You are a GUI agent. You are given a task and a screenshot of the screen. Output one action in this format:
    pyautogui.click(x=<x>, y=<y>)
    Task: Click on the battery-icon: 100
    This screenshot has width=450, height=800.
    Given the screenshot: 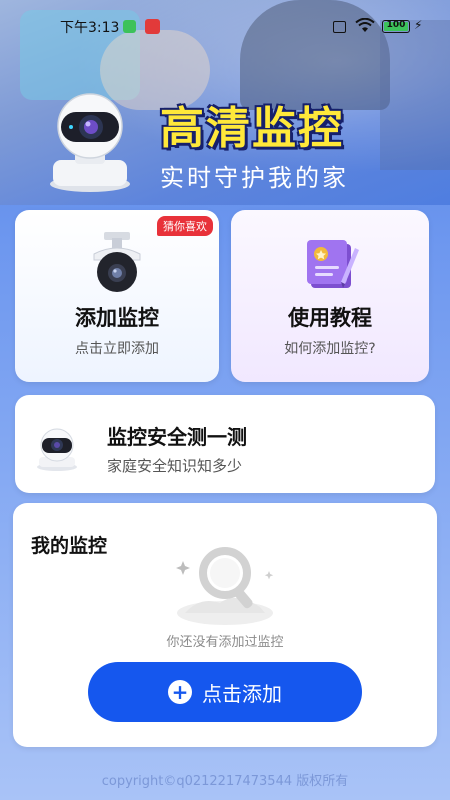 What is the action you would take?
    pyautogui.click(x=396, y=26)
    